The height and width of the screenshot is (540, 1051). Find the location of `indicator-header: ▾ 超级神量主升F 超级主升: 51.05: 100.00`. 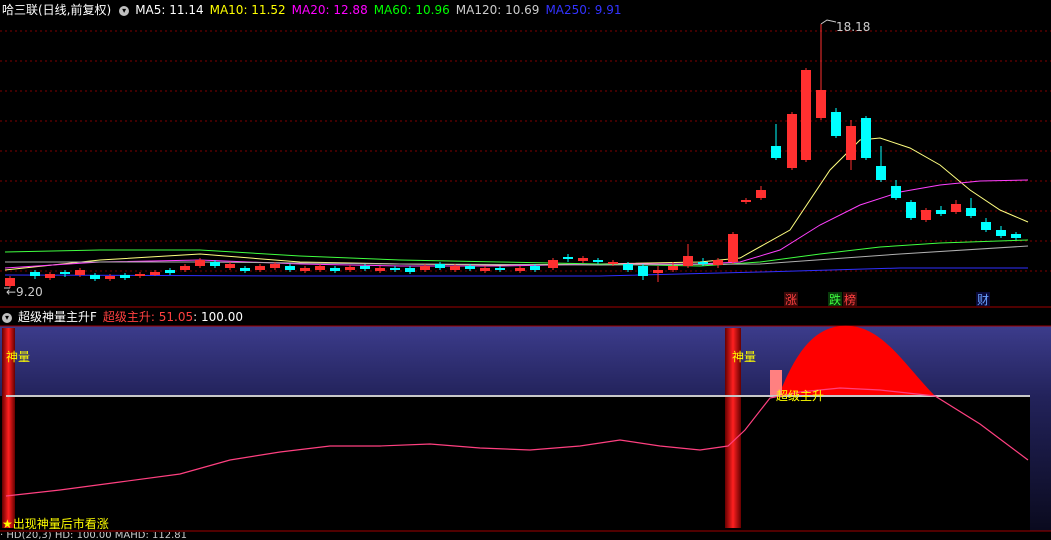

indicator-header: ▾ 超级神量主升F 超级主升: 51.05: 100.00 is located at coordinates (124, 317).